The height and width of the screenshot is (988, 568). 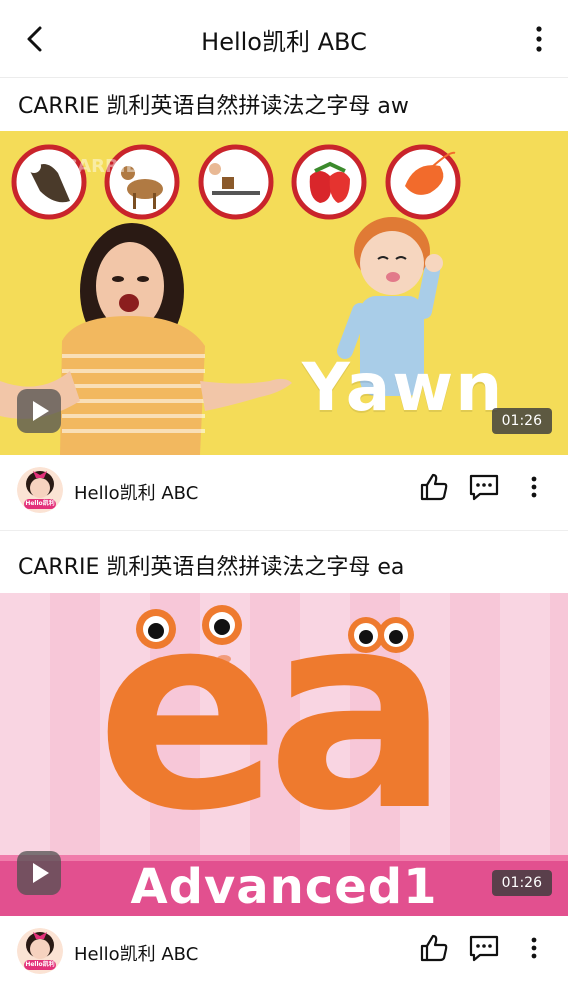 What do you see at coordinates (284, 42) in the screenshot?
I see `page-title: Hello凯利 ABC` at bounding box center [284, 42].